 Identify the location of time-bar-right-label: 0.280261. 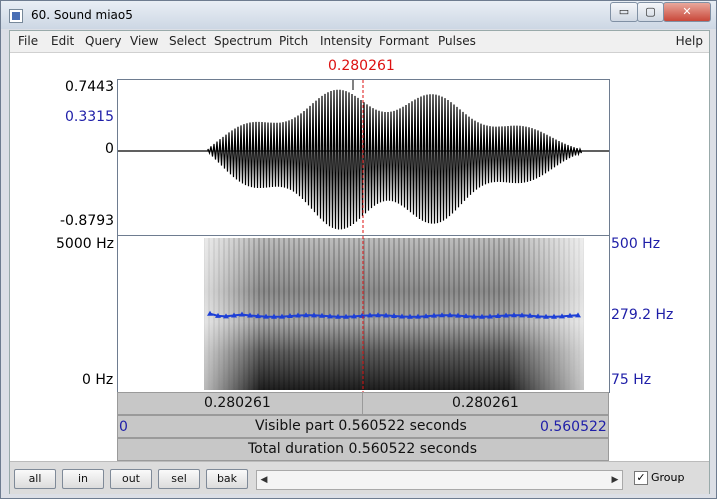
(485, 403).